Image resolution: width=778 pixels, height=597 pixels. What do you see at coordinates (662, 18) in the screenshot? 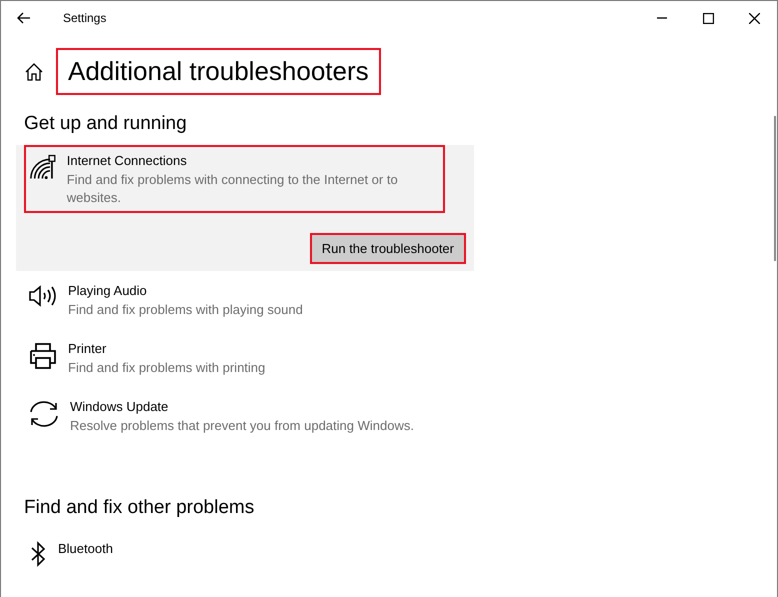
I see `minimize-icon` at bounding box center [662, 18].